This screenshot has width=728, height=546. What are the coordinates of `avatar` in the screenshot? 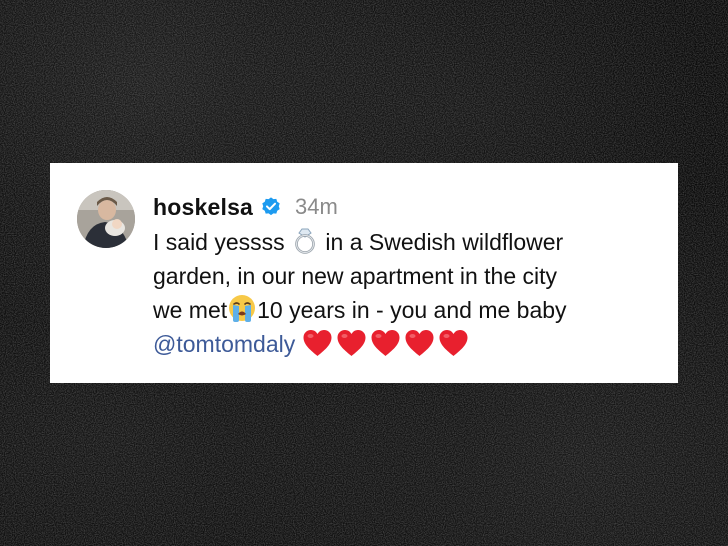 It's located at (106, 219).